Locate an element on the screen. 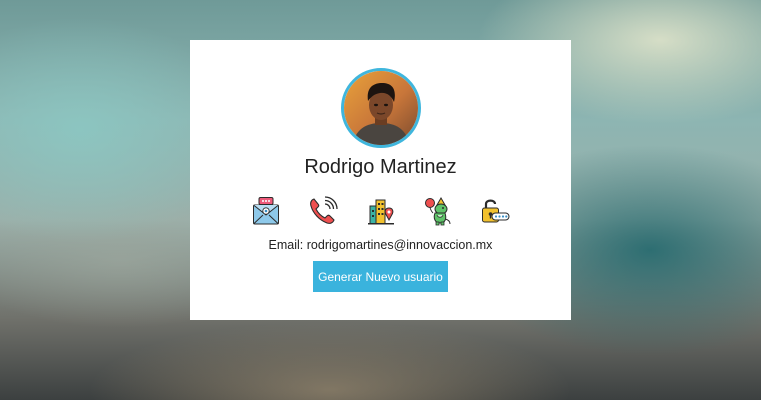 This screenshot has height=400, width=761. password-icon is located at coordinates (495, 211).